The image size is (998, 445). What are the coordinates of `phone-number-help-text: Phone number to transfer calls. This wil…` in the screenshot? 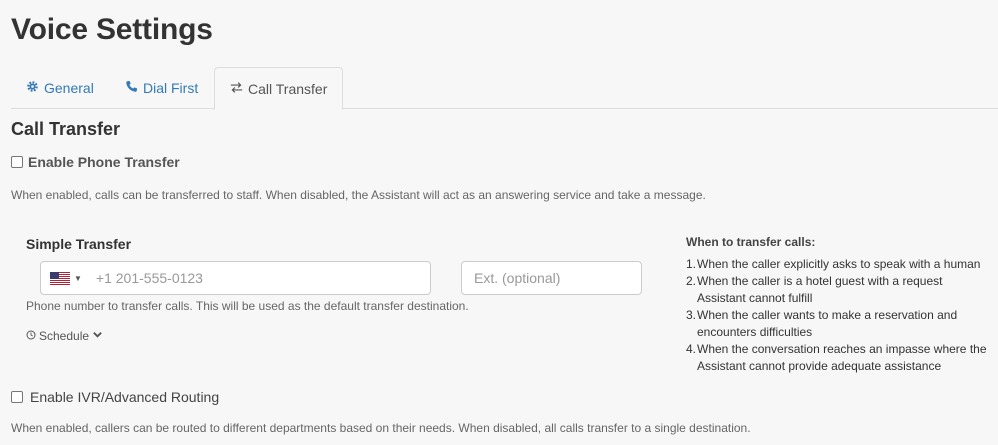 It's located at (247, 306).